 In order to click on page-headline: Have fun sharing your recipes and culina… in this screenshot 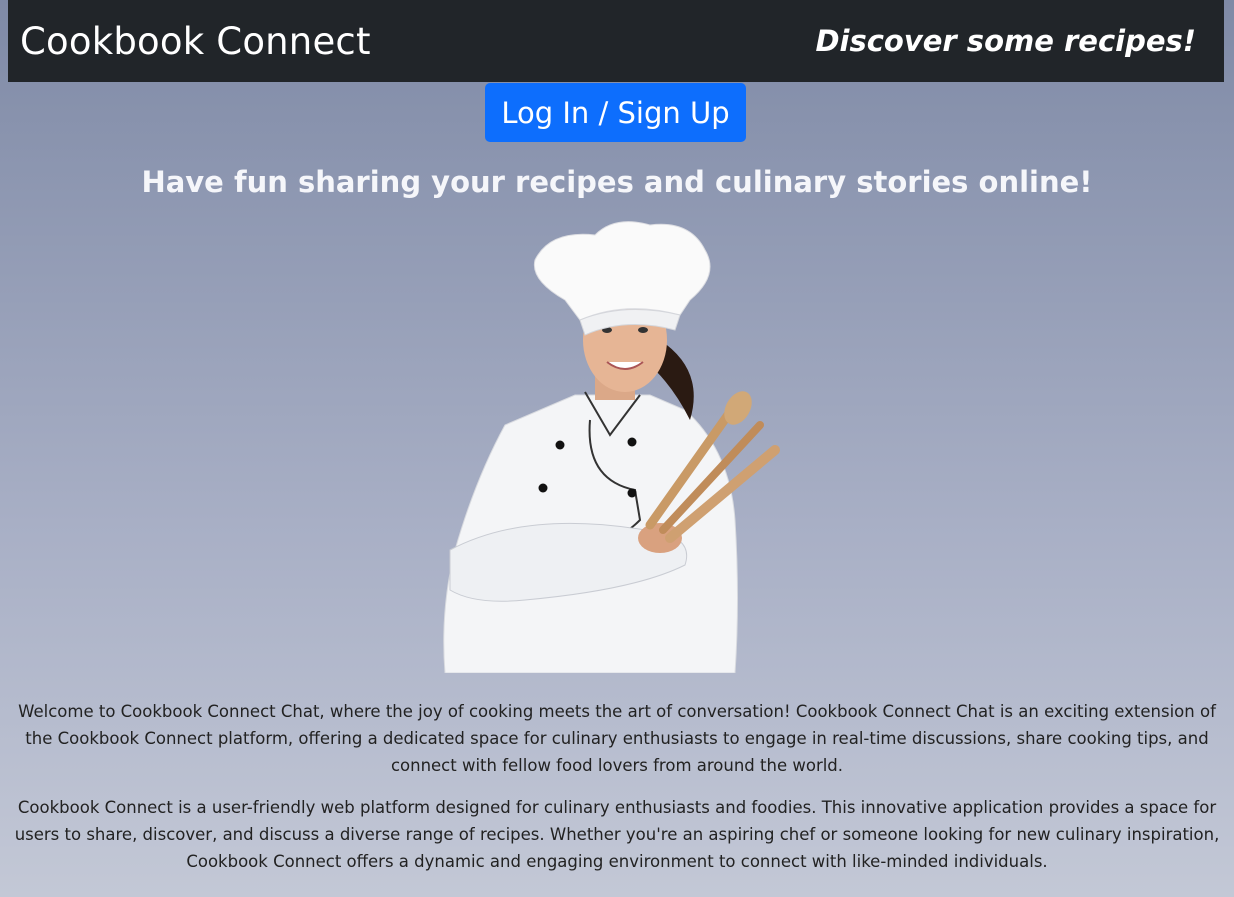, I will do `click(617, 182)`.